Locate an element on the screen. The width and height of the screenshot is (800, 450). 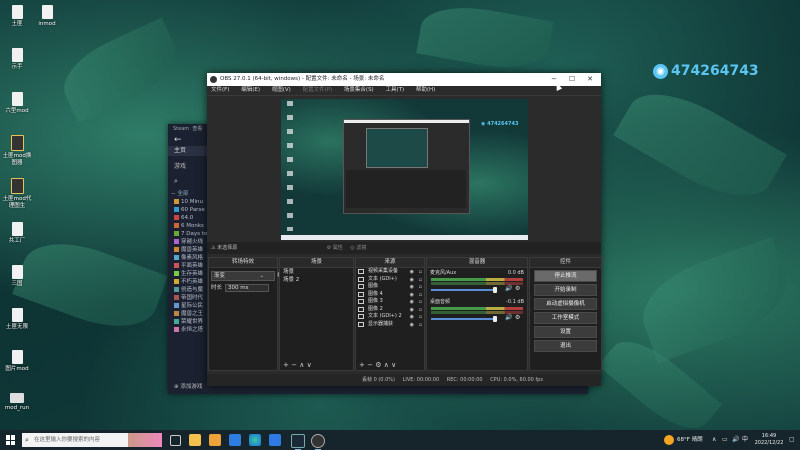
source-item: 图像 3 ◉ ▫ is located at coordinates (390, 302).